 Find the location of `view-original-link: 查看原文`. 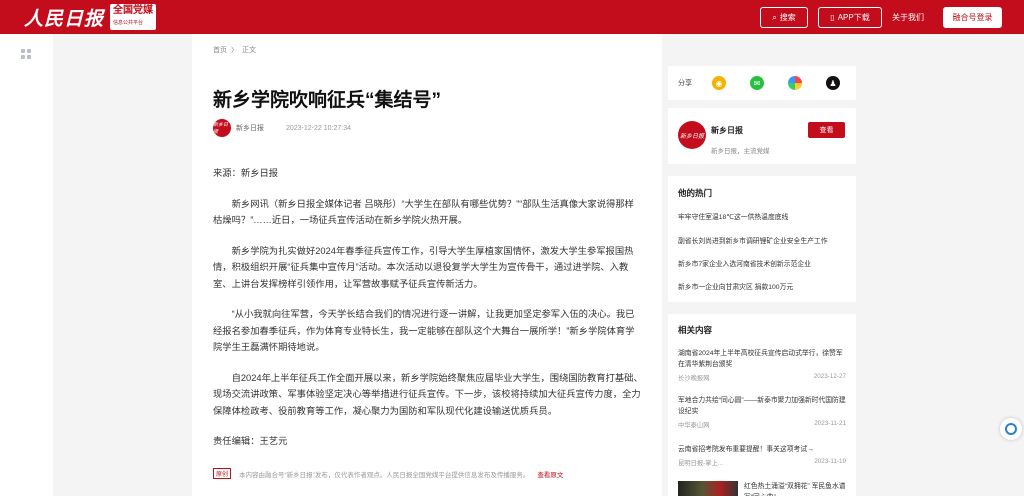

view-original-link: 查看原文 is located at coordinates (550, 474).